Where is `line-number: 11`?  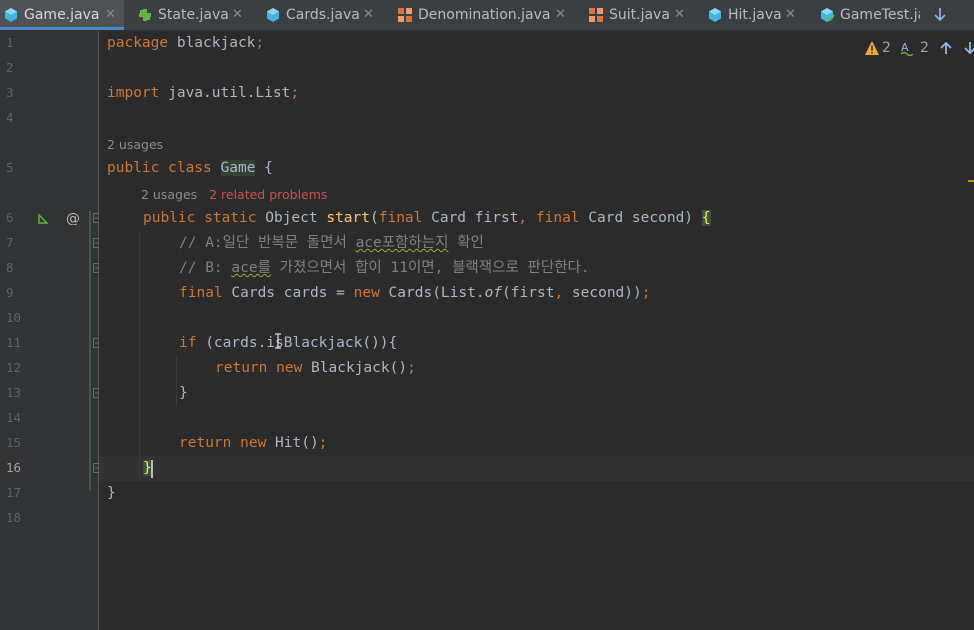
line-number: 11 is located at coordinates (14, 342).